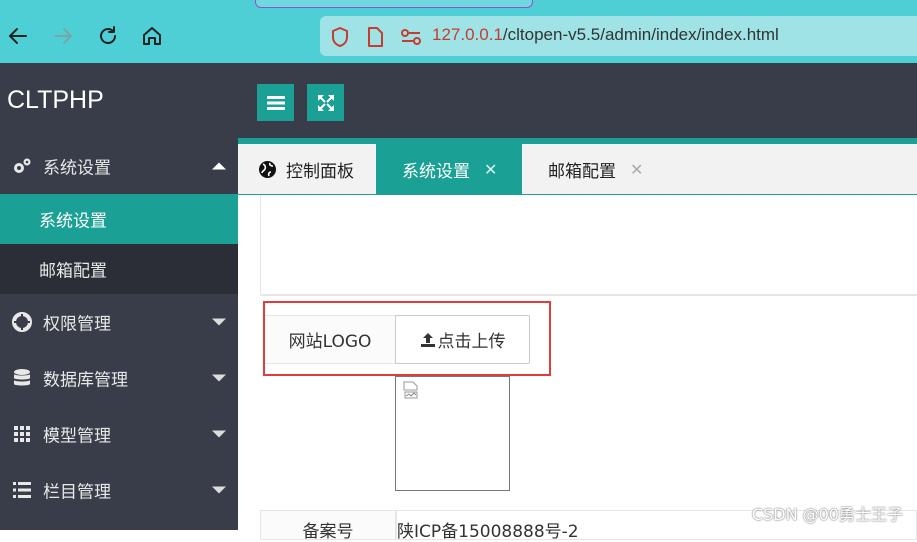 The width and height of the screenshot is (917, 542). I want to click on gears-icon, so click(22, 166).